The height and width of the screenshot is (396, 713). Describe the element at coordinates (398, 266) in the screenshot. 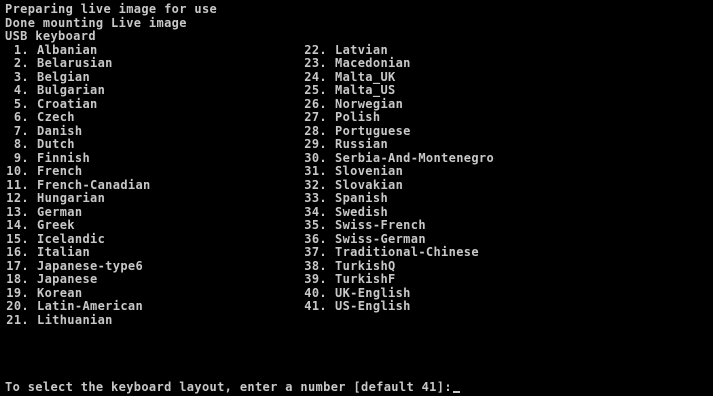

I see `keyboard-layout-option: 38. TurkishQ` at that location.